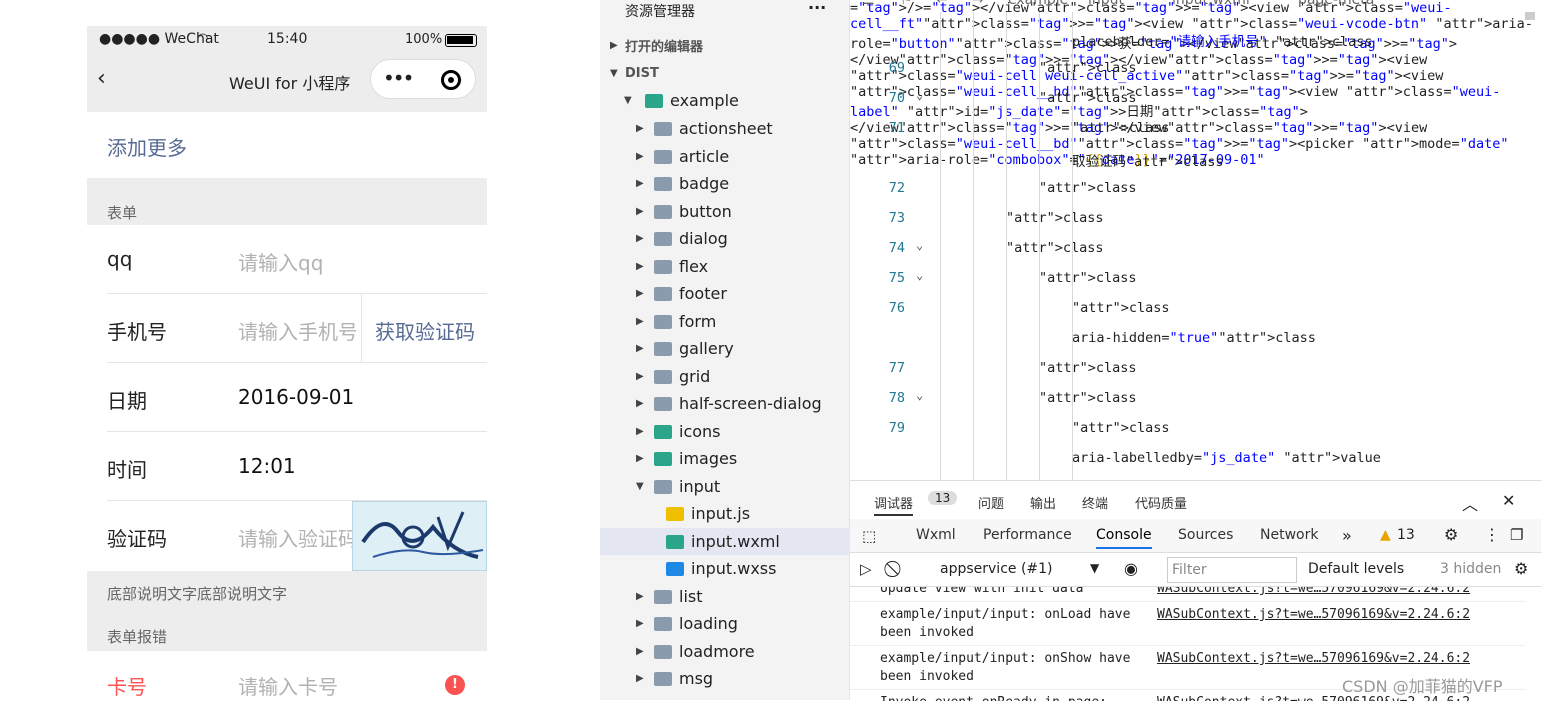 This screenshot has width=1541, height=701. What do you see at coordinates (1211, 4) in the screenshot?
I see `breadcrumb-file: input.wxml` at bounding box center [1211, 4].